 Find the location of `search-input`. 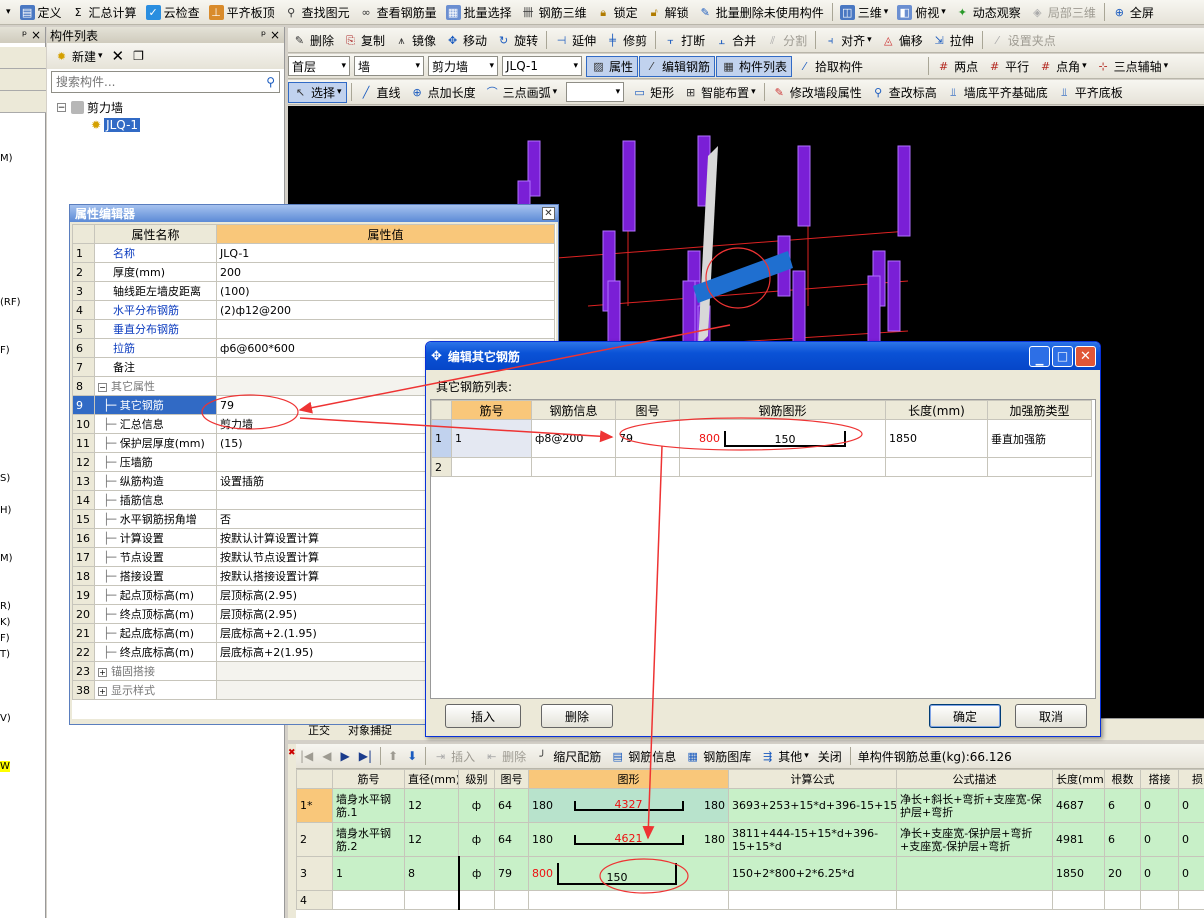

search-input is located at coordinates (151, 82).